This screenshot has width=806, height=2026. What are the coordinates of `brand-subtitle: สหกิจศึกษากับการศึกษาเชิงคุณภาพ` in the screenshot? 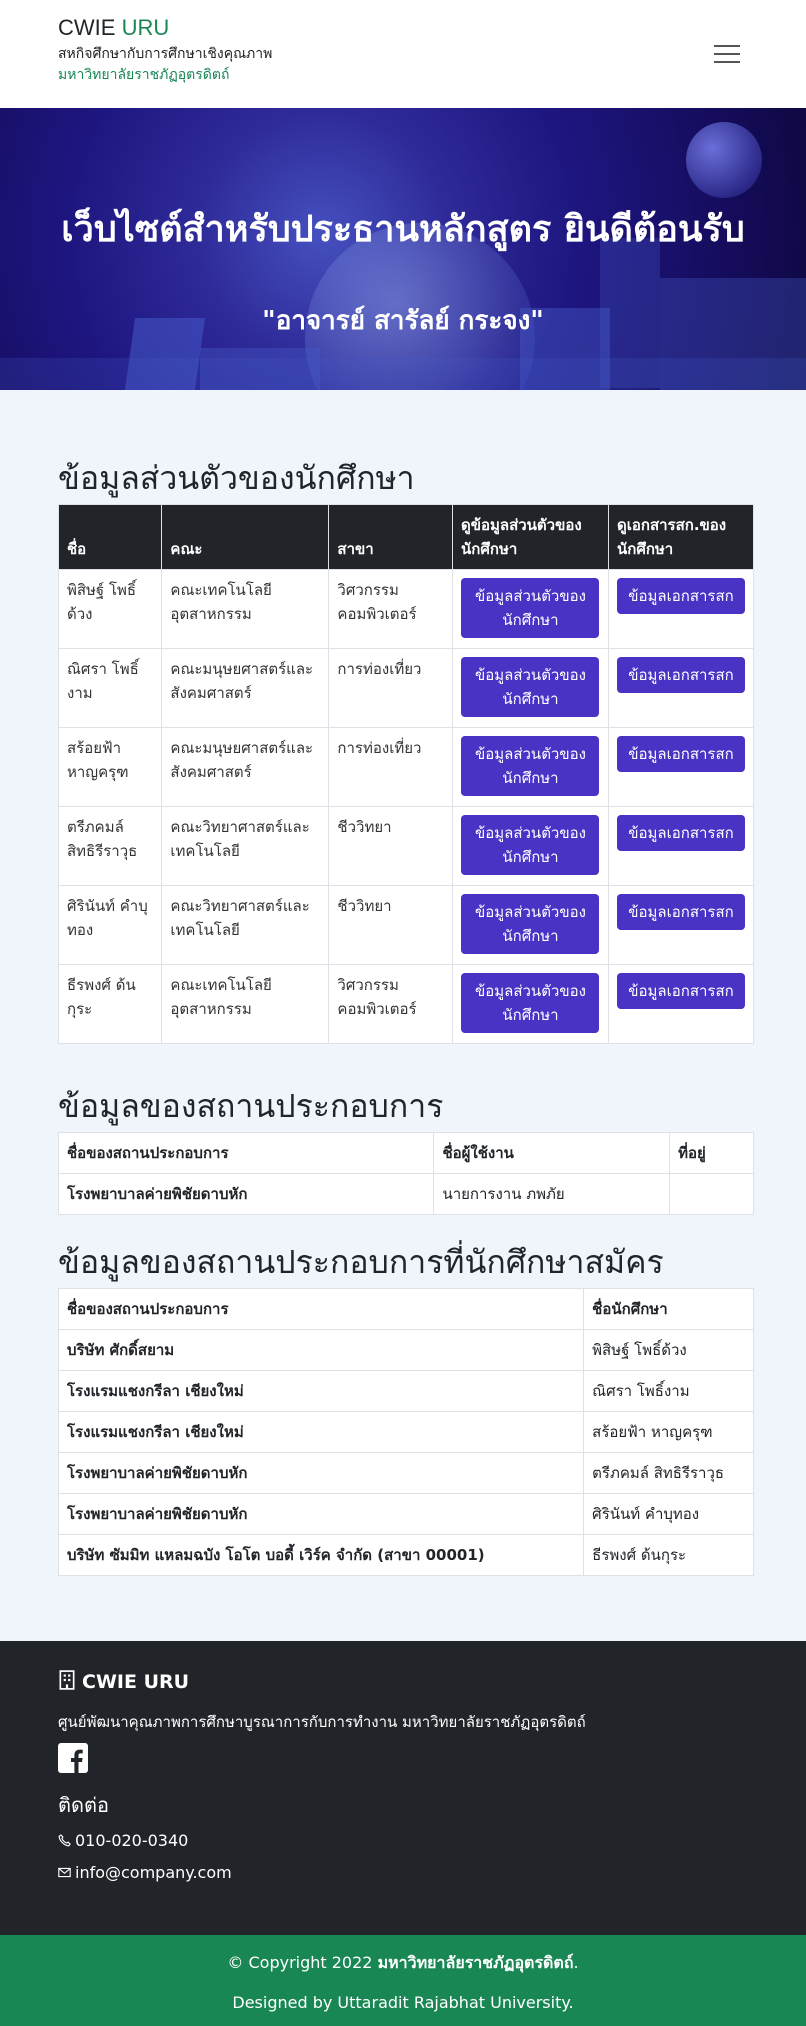 It's located at (165, 54).